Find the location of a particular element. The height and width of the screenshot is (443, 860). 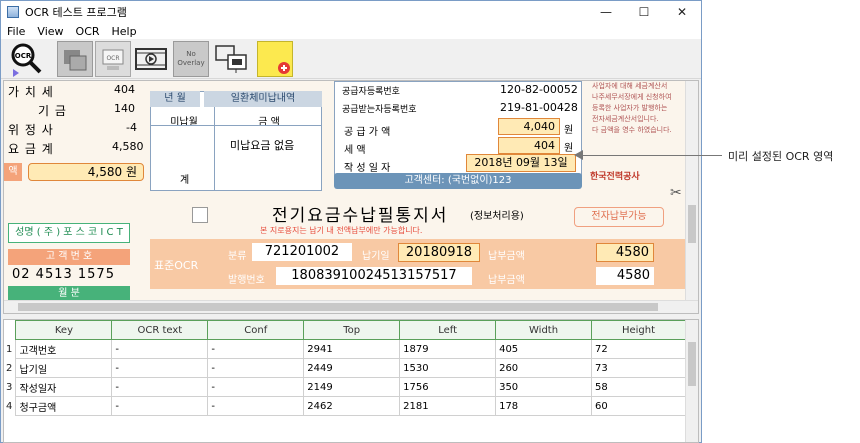

menu-view: View is located at coordinates (50, 31).